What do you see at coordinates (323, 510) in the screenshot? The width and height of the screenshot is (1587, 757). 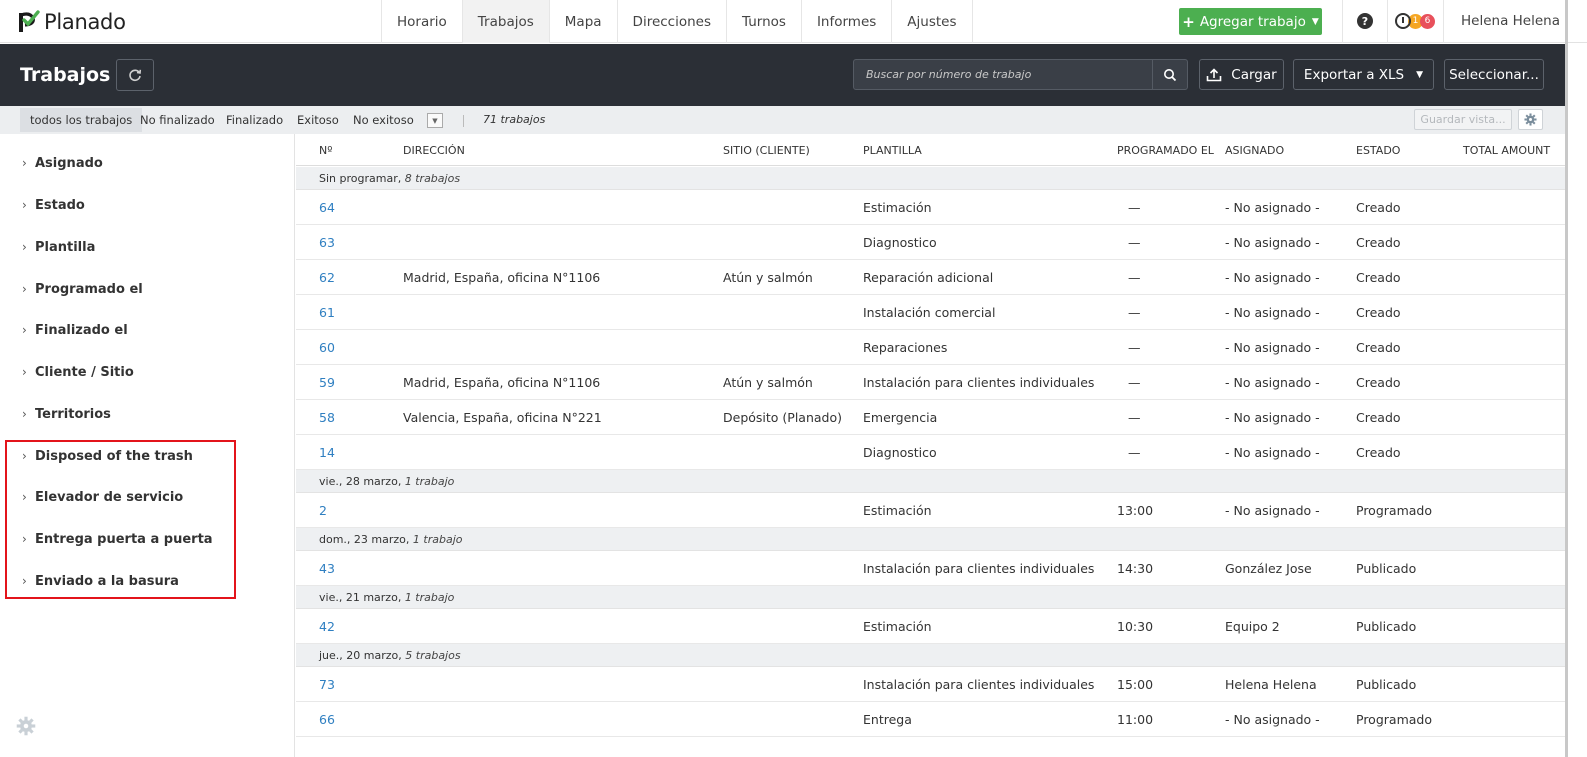 I see `job-number-link: 2` at bounding box center [323, 510].